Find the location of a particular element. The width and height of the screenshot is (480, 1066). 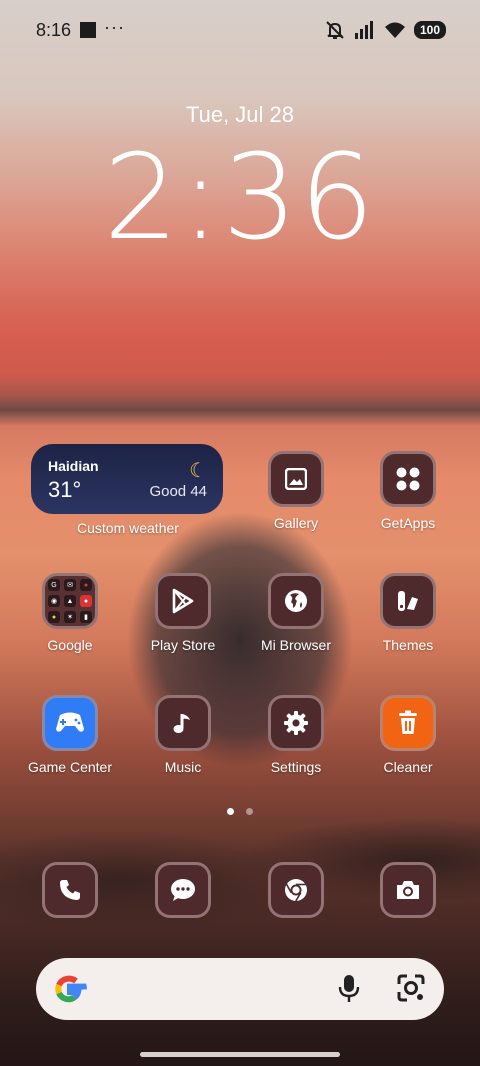

chrome-icon is located at coordinates (296, 890).